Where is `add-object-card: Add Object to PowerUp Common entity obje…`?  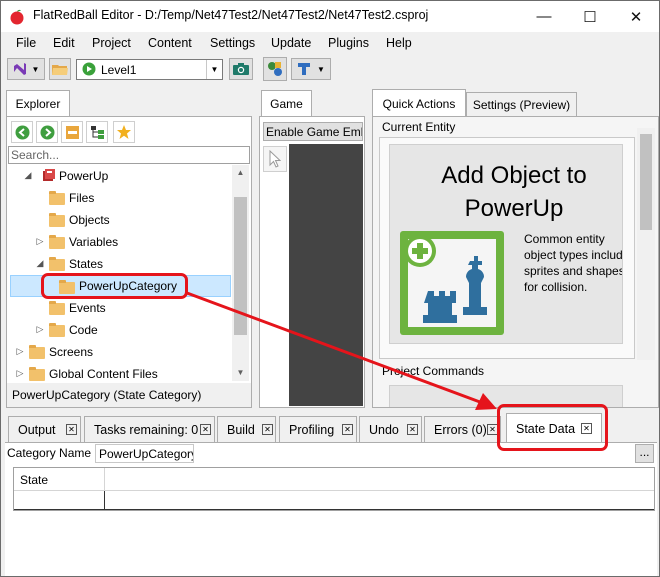 add-object-card: Add Object to PowerUp Common entity obje… is located at coordinates (506, 244).